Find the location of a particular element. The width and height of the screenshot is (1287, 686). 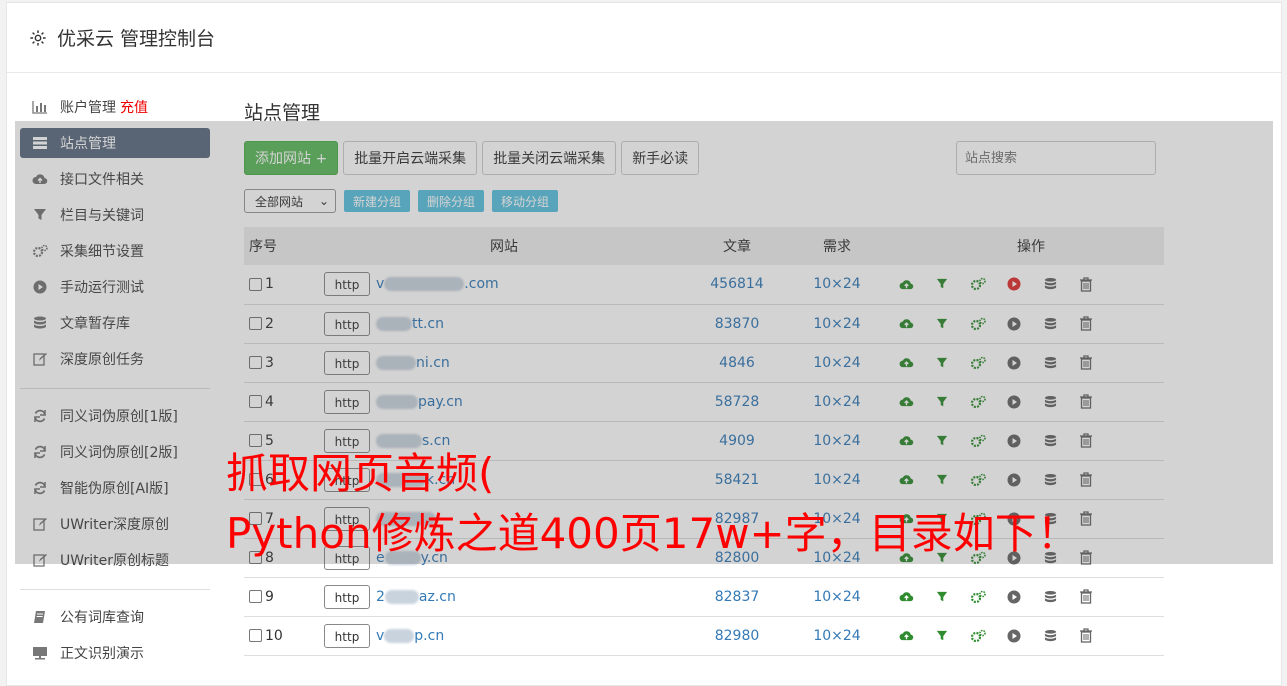

sidebar-item-main-0: 账户管理 充值 is located at coordinates (115, 107).